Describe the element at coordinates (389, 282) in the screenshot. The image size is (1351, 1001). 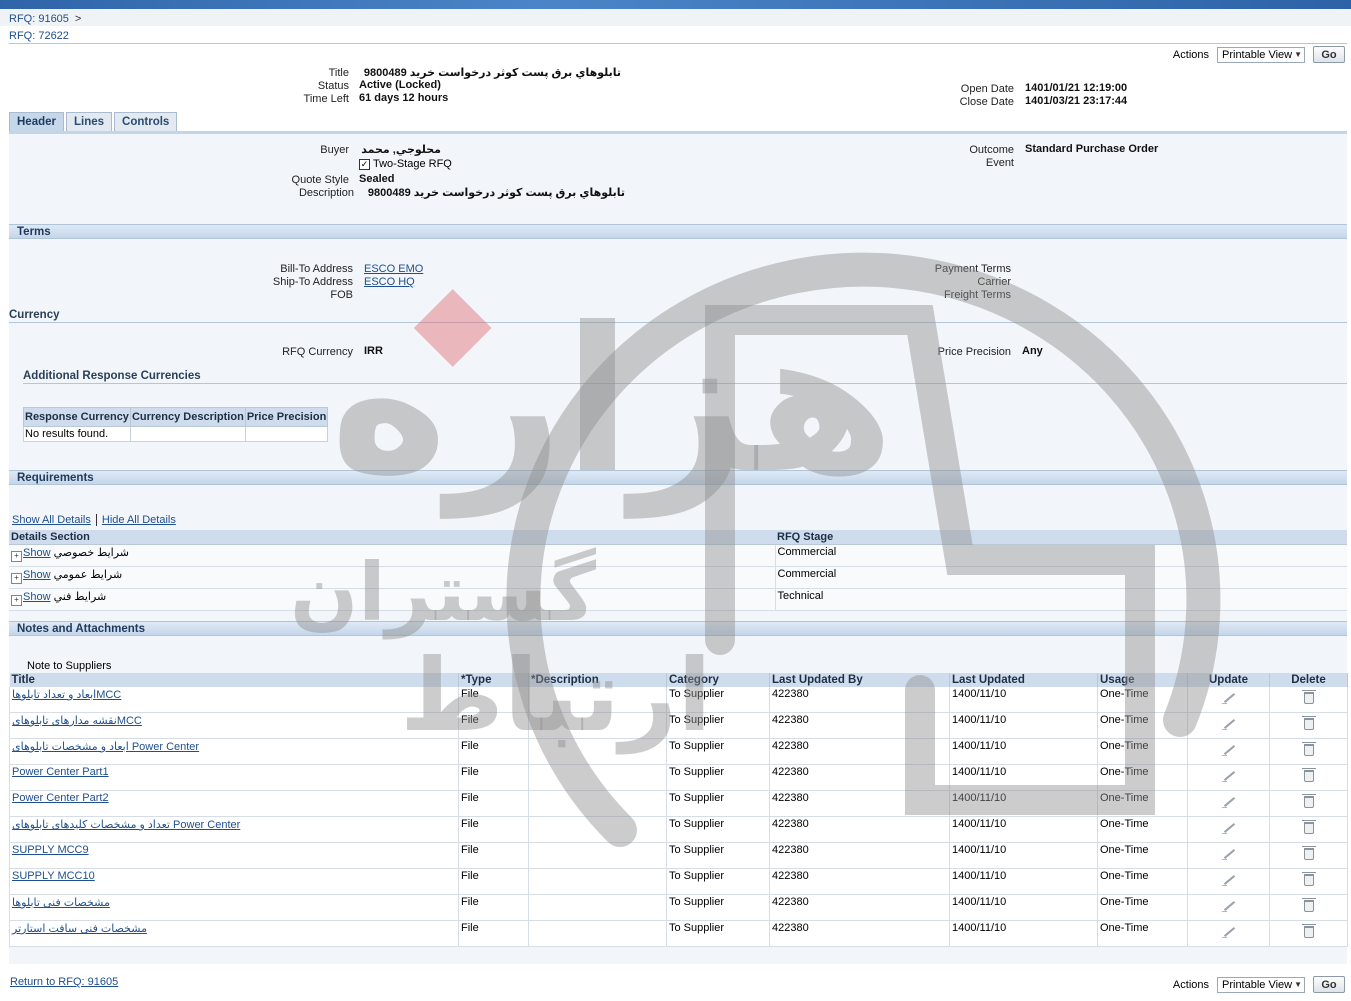
I see `ship-to-link: ESCO HQ` at that location.